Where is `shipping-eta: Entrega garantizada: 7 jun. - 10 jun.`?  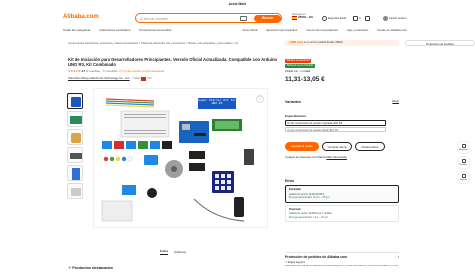 shipping-eta: Entrega garantizada: 7 jun. - 10 jun. is located at coordinates (309, 217).